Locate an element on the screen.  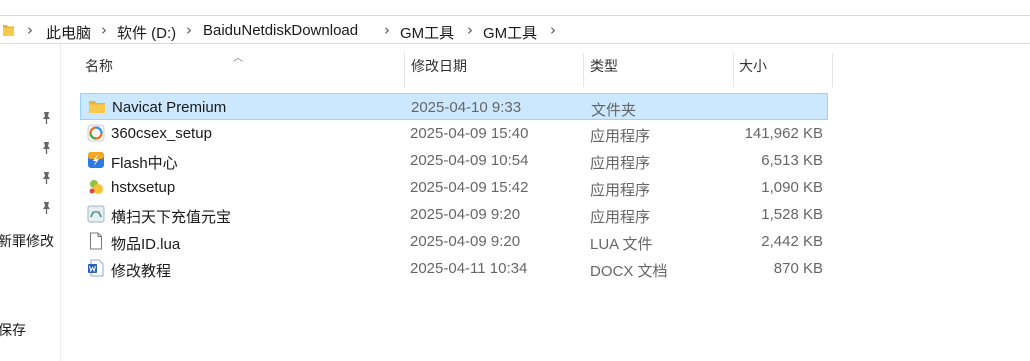
file-size: 870 KB is located at coordinates (798, 268).